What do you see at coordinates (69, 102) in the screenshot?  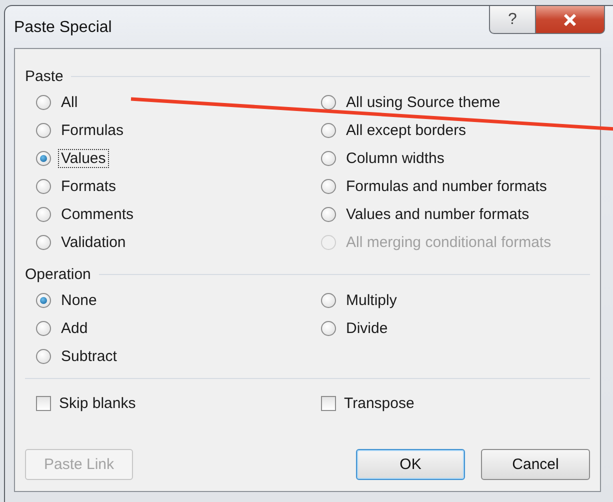 I see `option-label: All` at bounding box center [69, 102].